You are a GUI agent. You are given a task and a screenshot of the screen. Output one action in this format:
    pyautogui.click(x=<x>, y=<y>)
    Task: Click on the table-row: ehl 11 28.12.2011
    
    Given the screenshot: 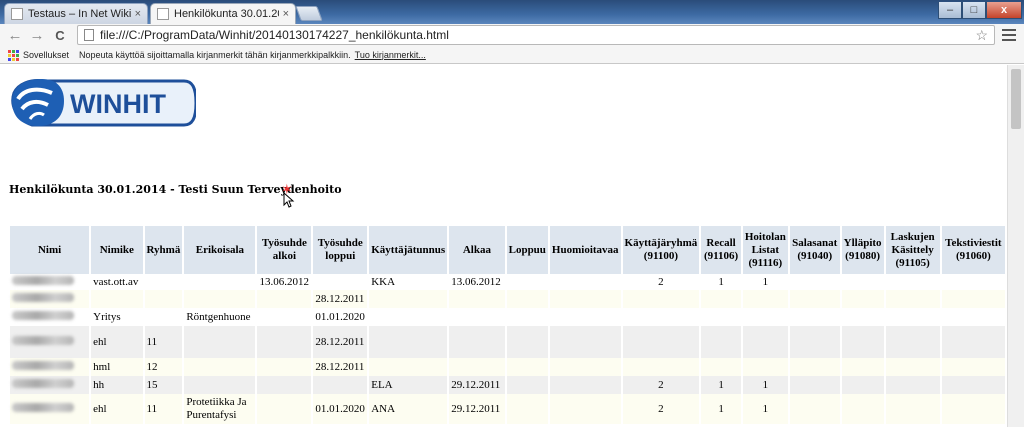 What is the action you would take?
    pyautogui.click(x=508, y=342)
    